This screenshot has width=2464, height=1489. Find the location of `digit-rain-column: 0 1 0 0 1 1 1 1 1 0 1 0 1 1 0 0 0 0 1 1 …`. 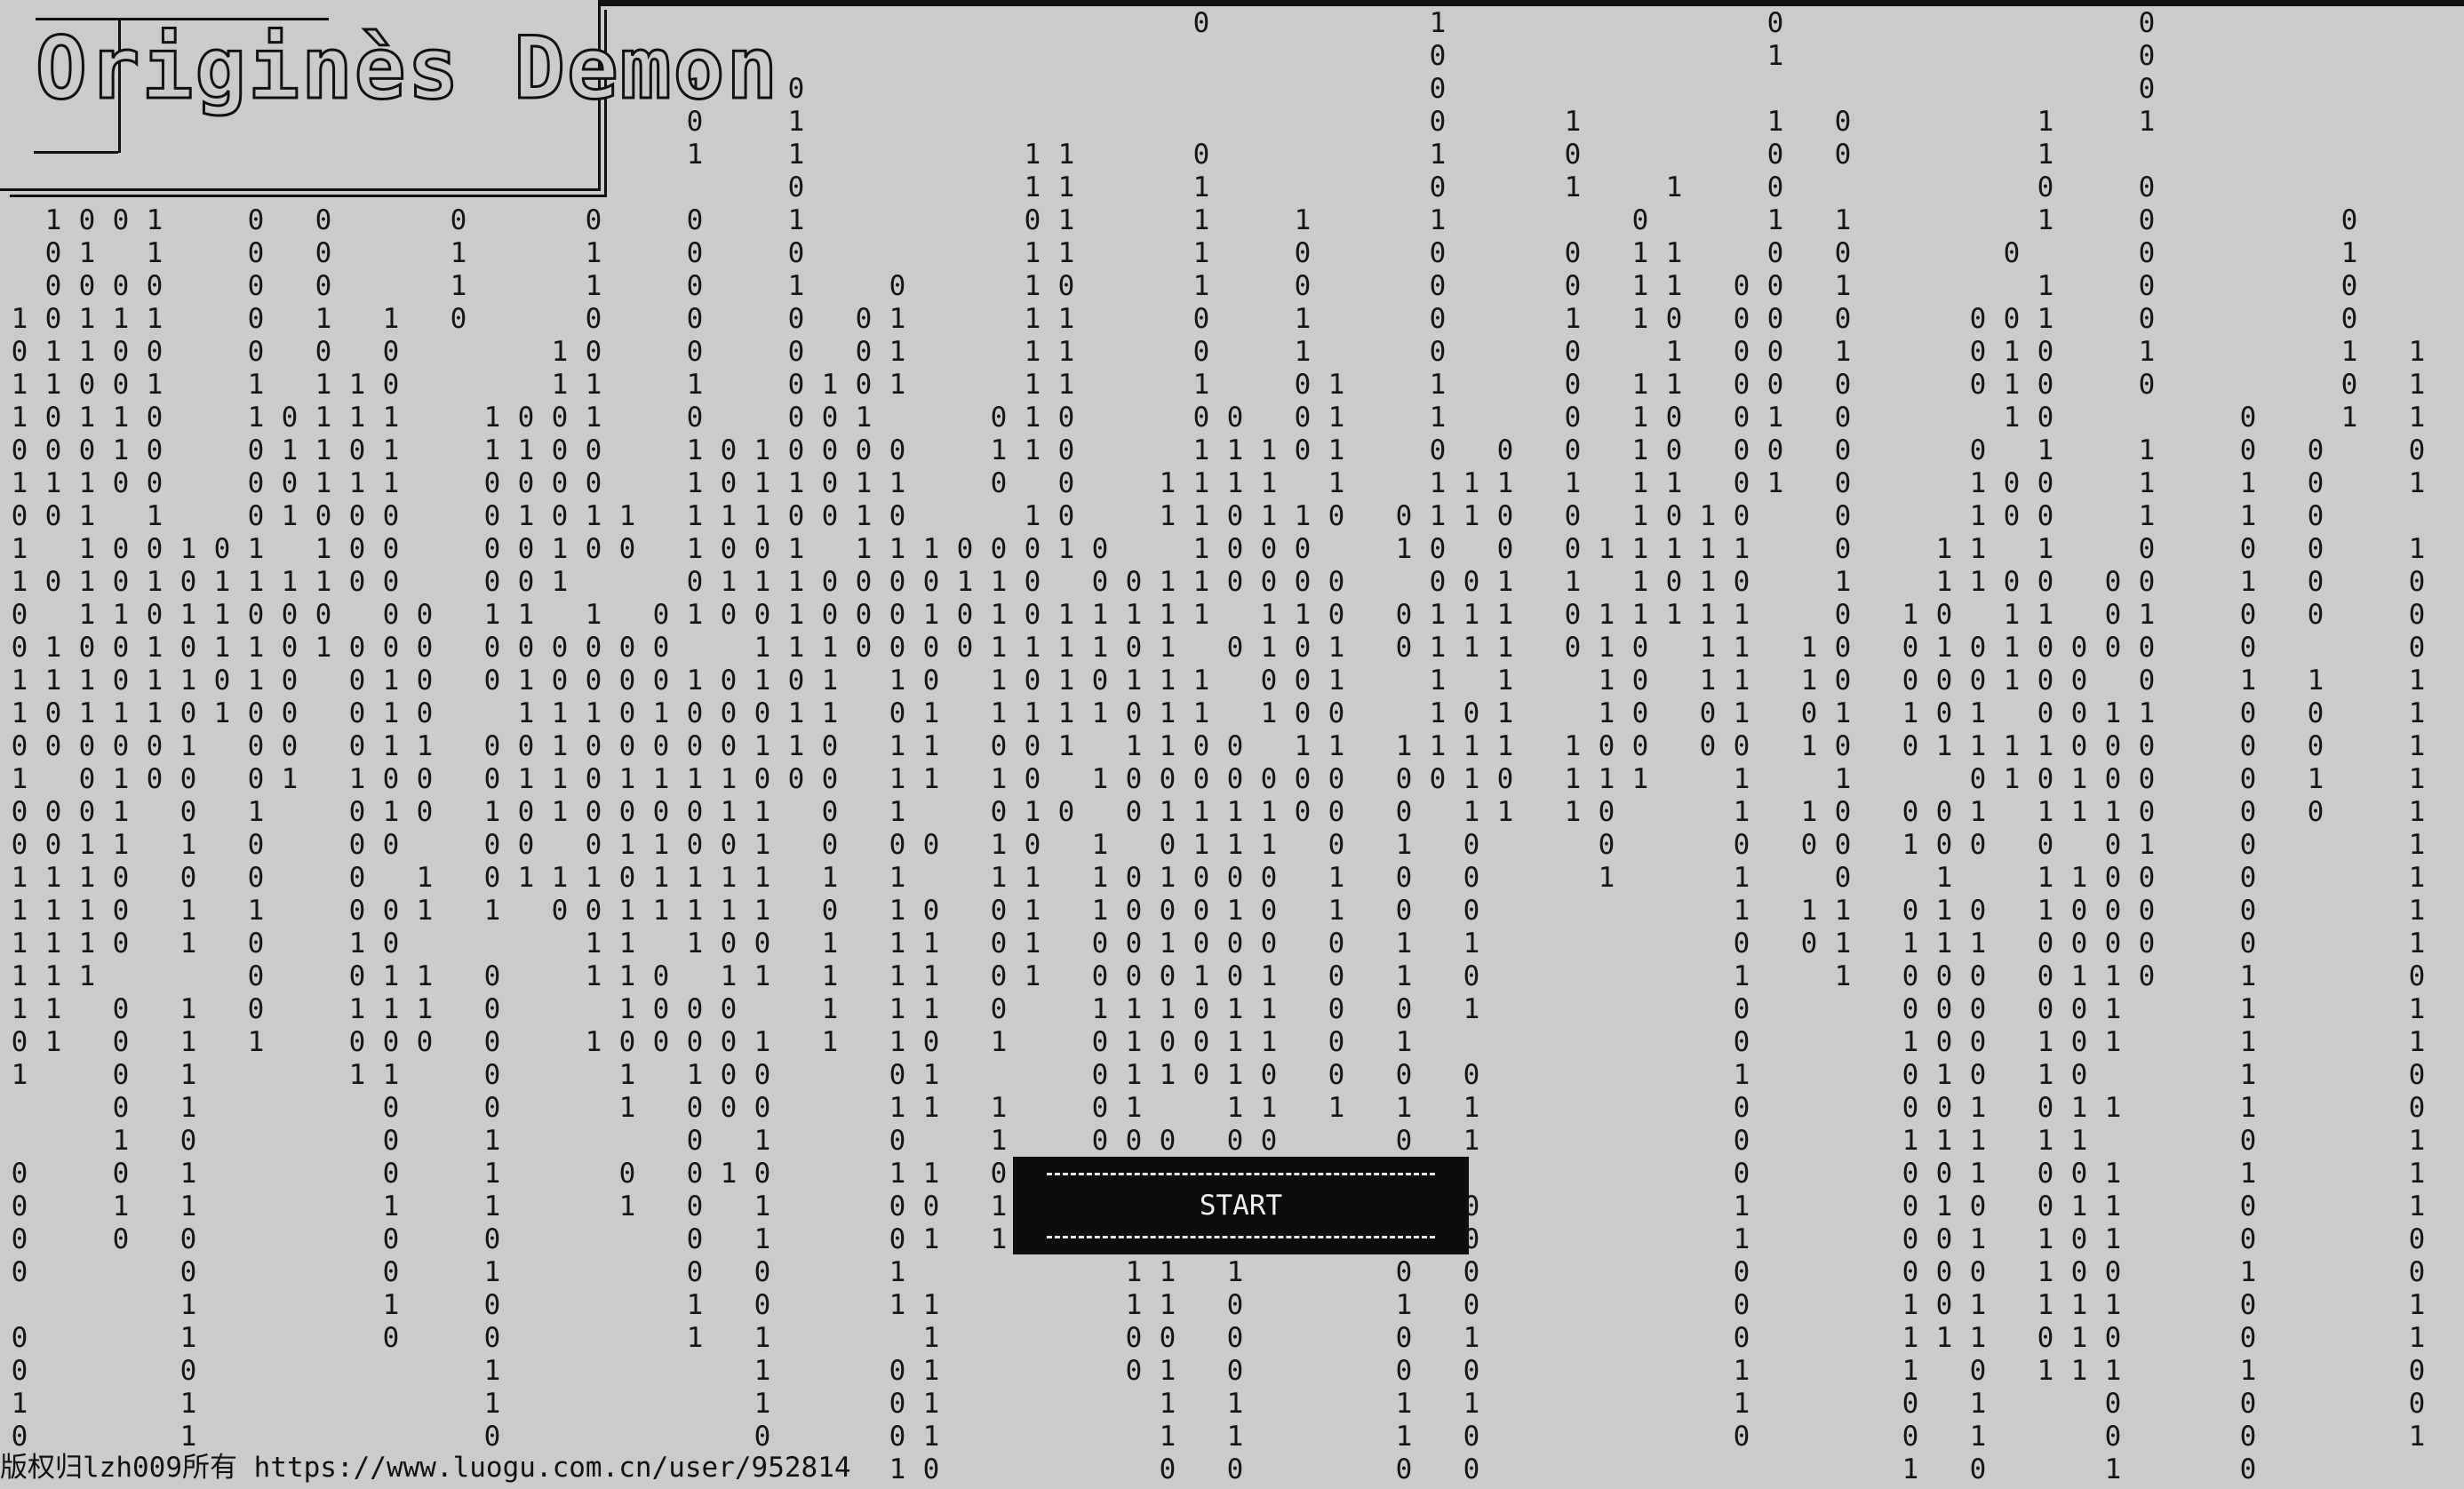

digit-rain-column: 0 1 0 0 1 1 1 1 1 0 1 0 1 1 0 0 0 0 1 1 … is located at coordinates (999, 828).